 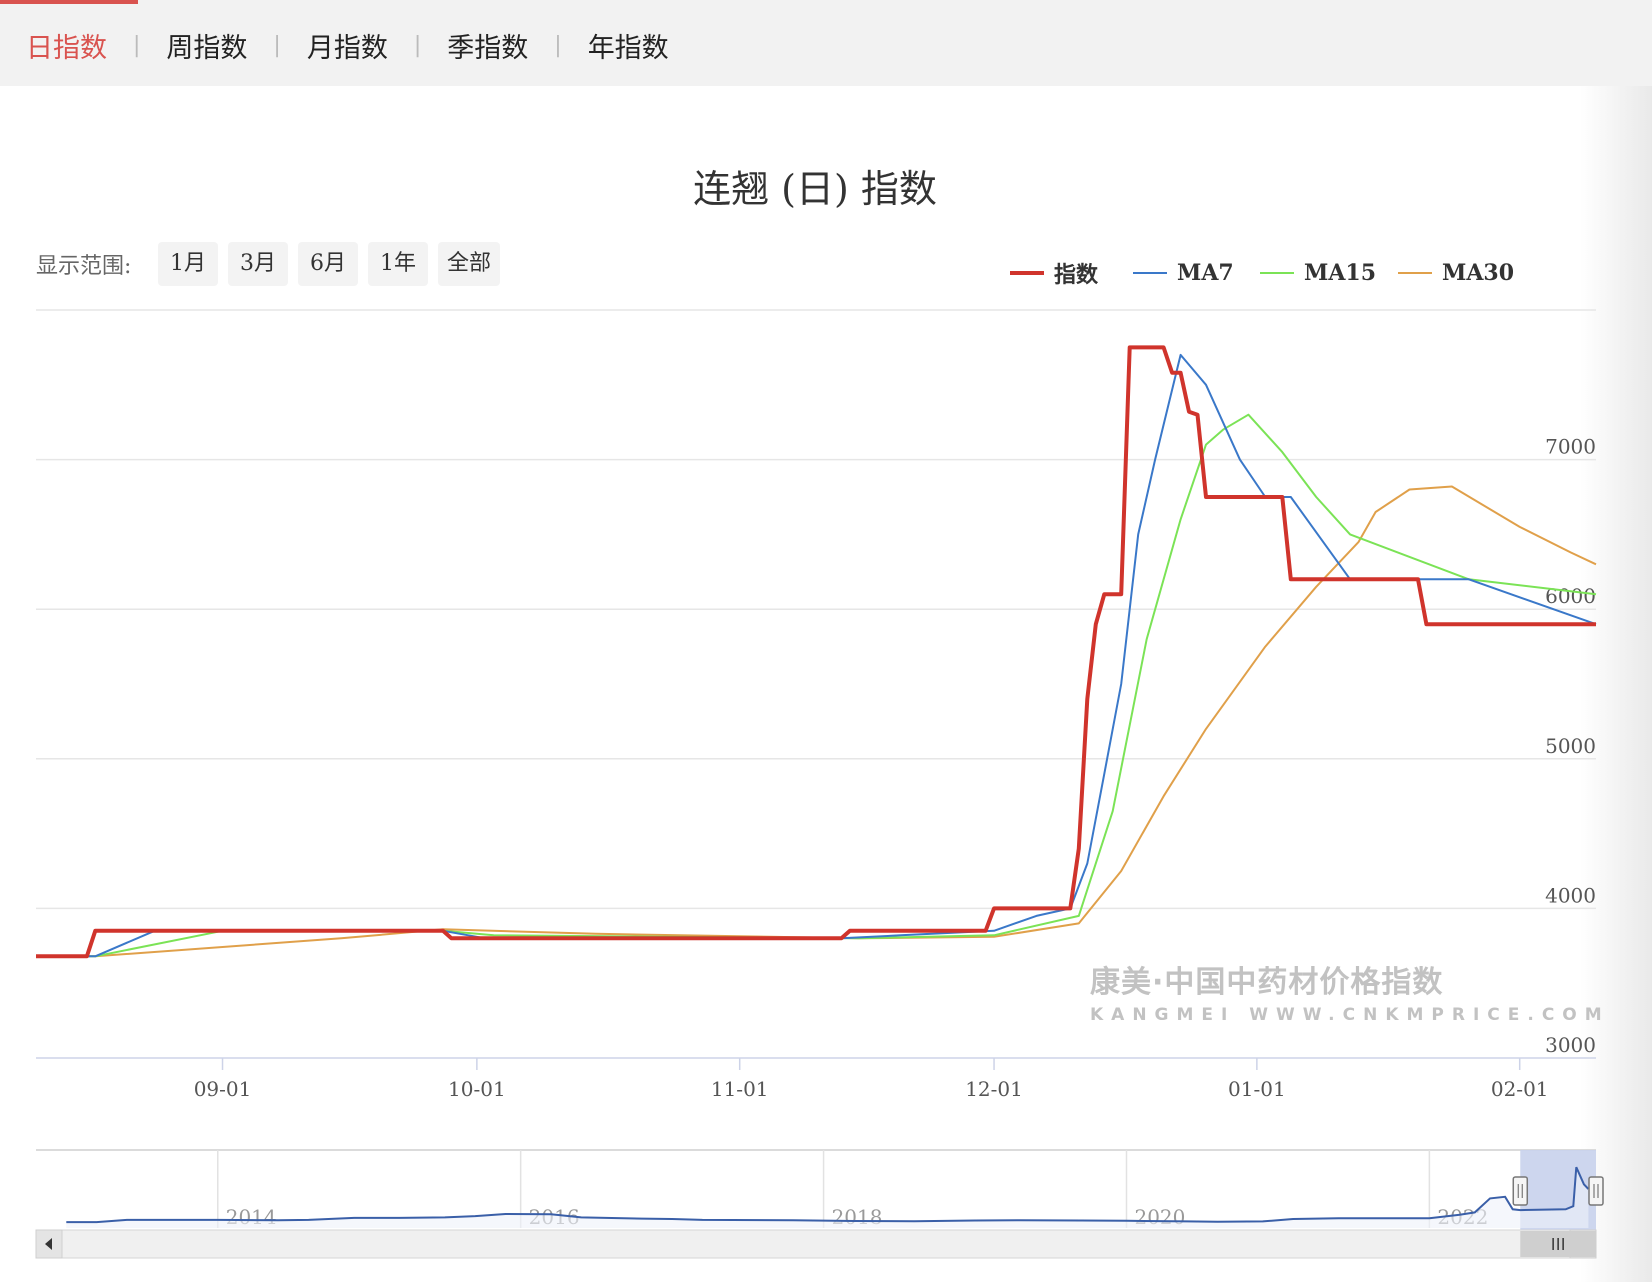 What do you see at coordinates (816, 1244) in the screenshot?
I see `scrollbar-track` at bounding box center [816, 1244].